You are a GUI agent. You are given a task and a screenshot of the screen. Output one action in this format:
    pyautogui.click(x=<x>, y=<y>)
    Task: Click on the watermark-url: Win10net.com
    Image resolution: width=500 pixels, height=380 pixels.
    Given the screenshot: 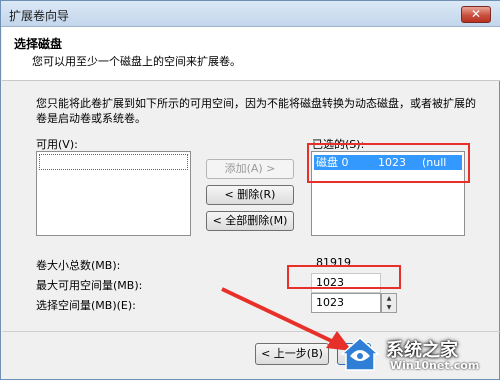 What is the action you would take?
    pyautogui.click(x=435, y=365)
    